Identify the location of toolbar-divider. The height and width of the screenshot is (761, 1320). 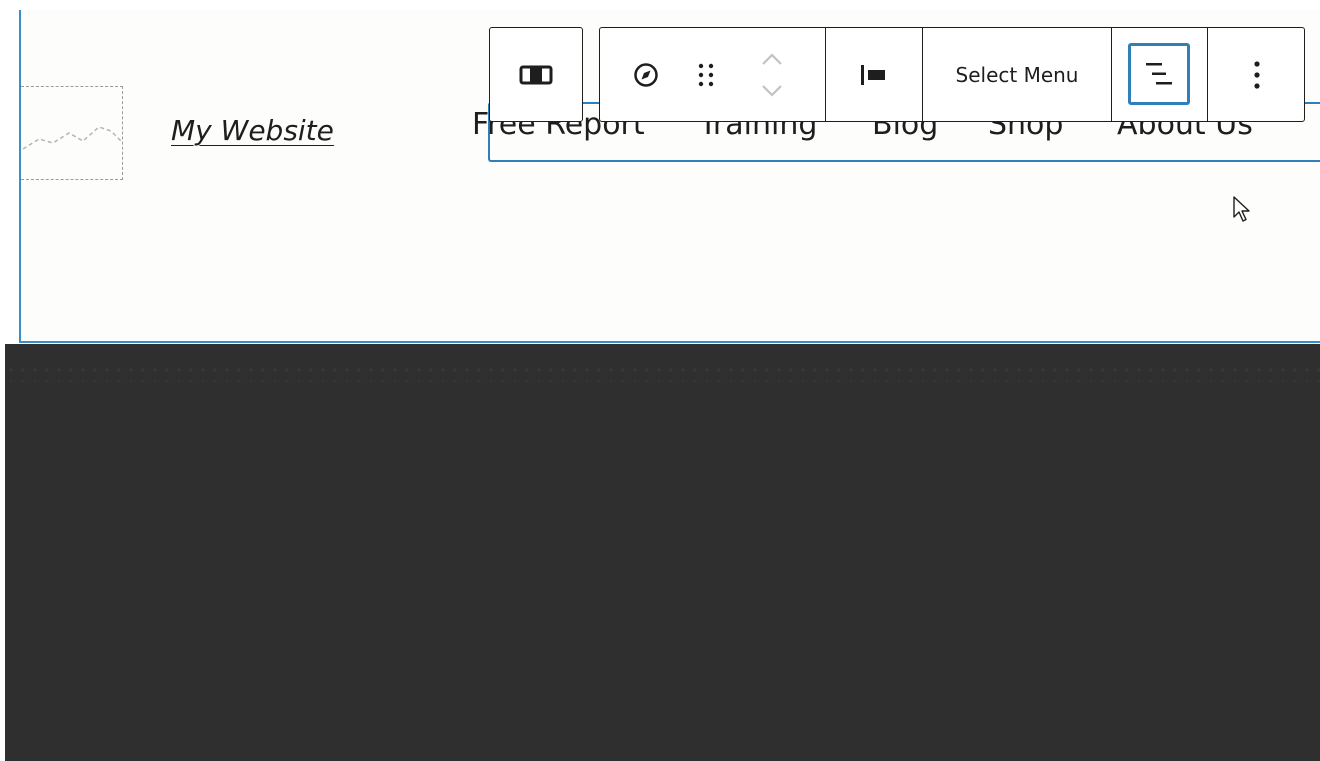
(1111, 74).